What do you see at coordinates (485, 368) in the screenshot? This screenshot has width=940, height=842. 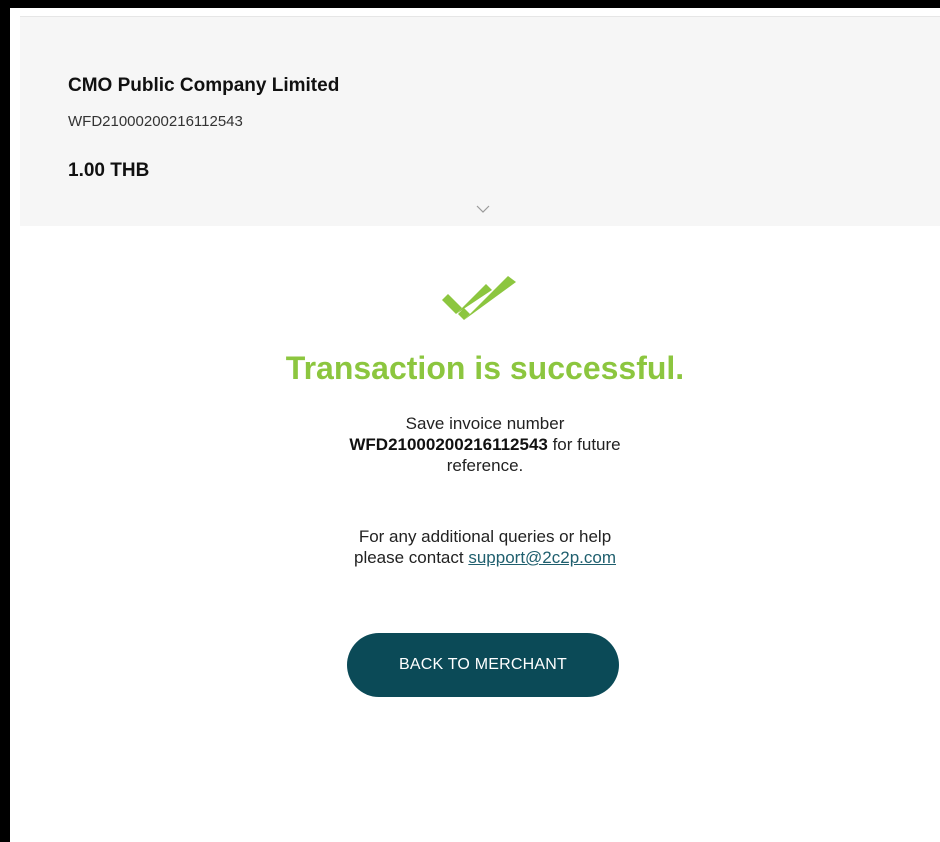 I see `transaction-status-title: Transaction is successful.` at bounding box center [485, 368].